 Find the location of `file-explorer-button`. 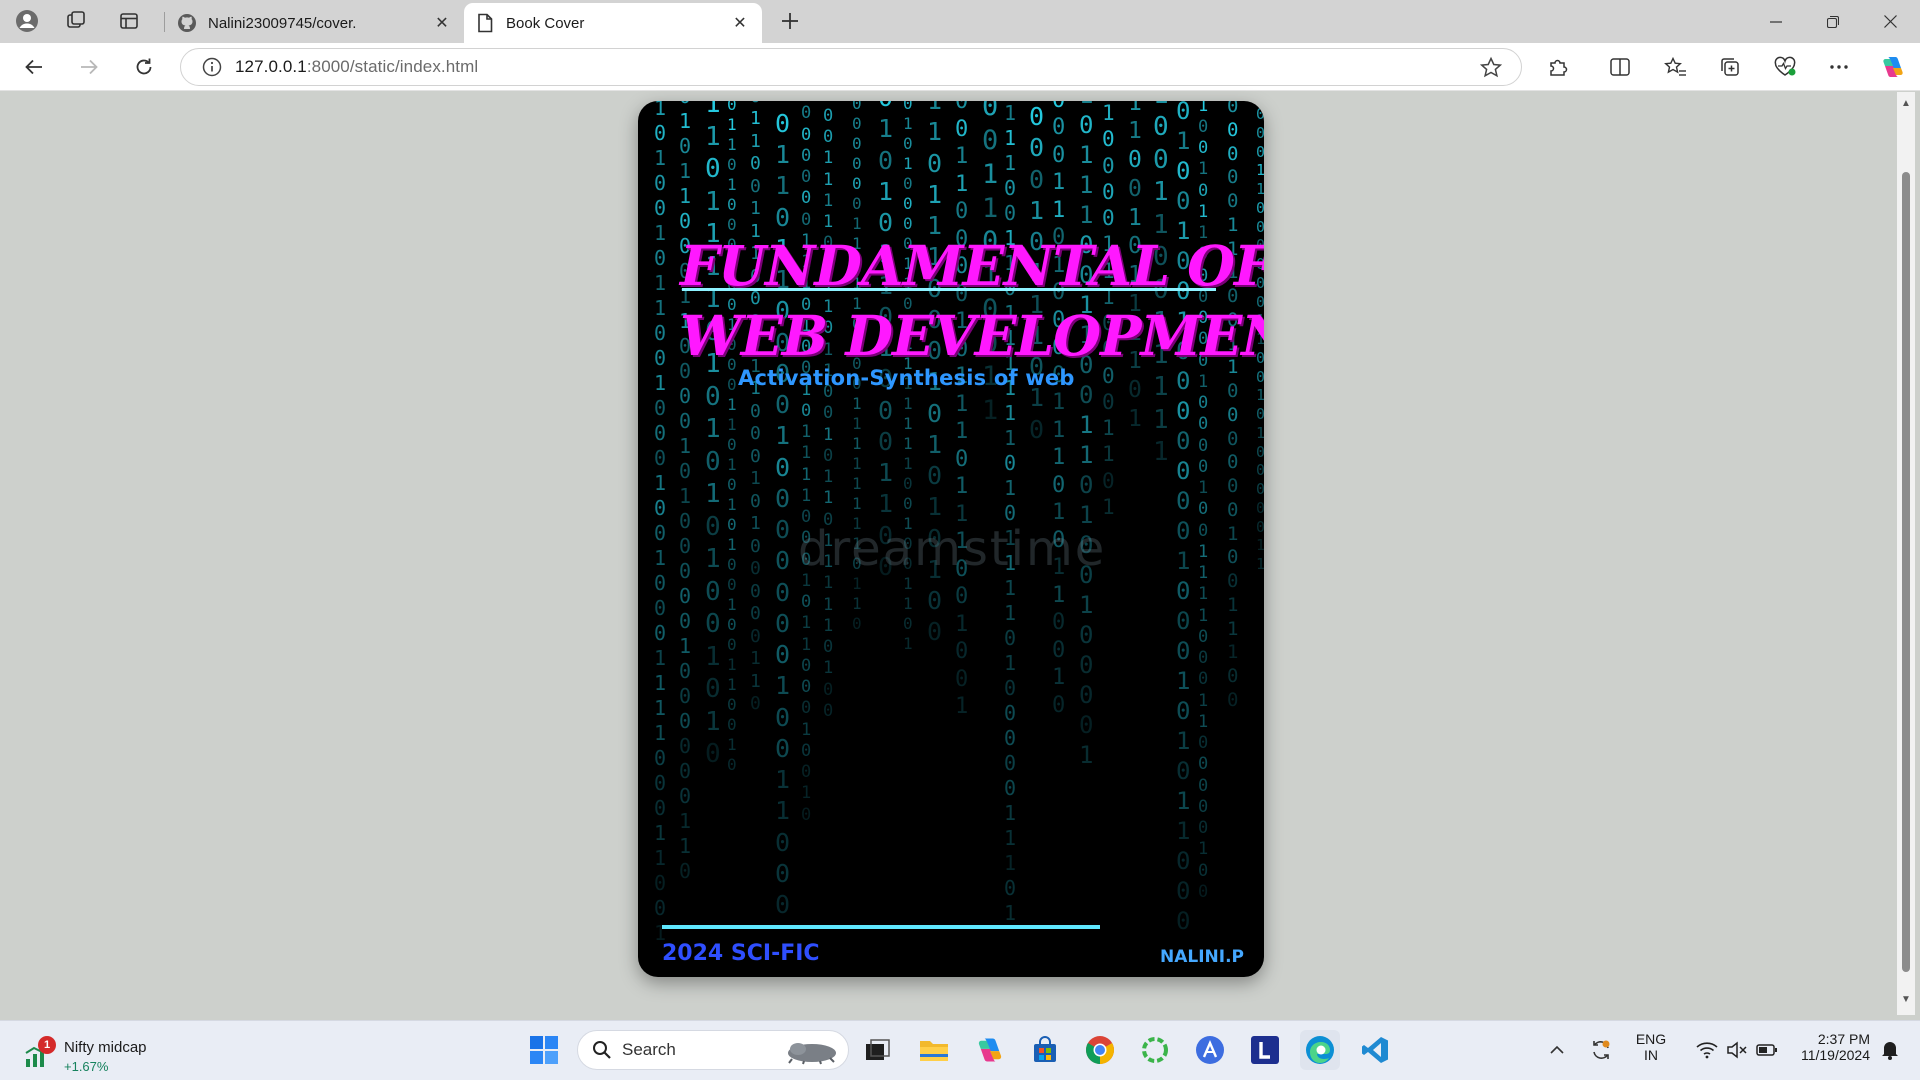

file-explorer-button is located at coordinates (934, 1050).